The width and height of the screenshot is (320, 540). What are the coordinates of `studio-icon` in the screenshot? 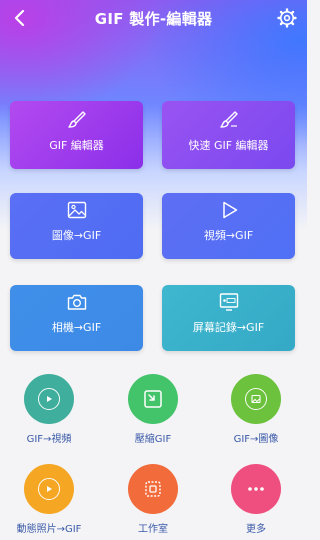 It's located at (153, 489).